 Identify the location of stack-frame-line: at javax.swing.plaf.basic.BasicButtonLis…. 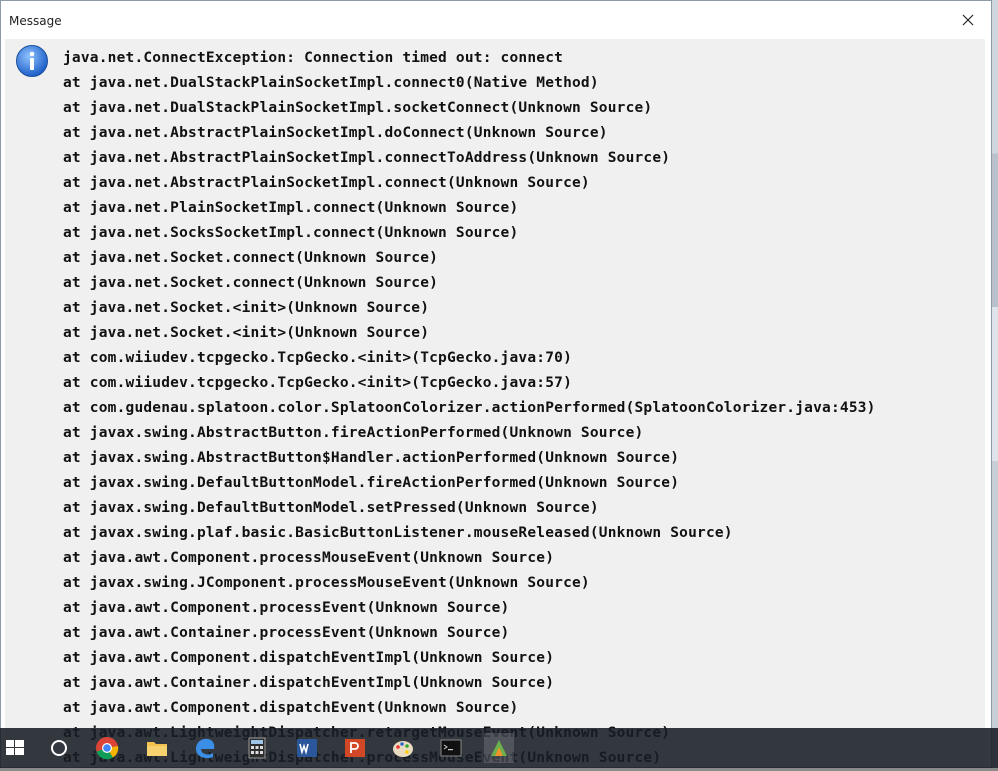
(398, 533).